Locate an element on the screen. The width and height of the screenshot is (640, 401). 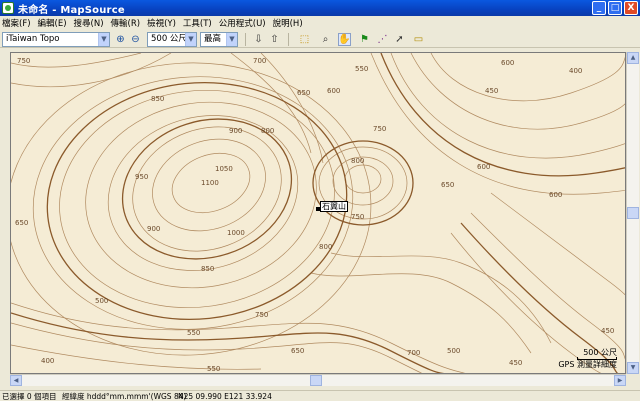
zoom-out-icon: ⊖ is located at coordinates (135, 39).